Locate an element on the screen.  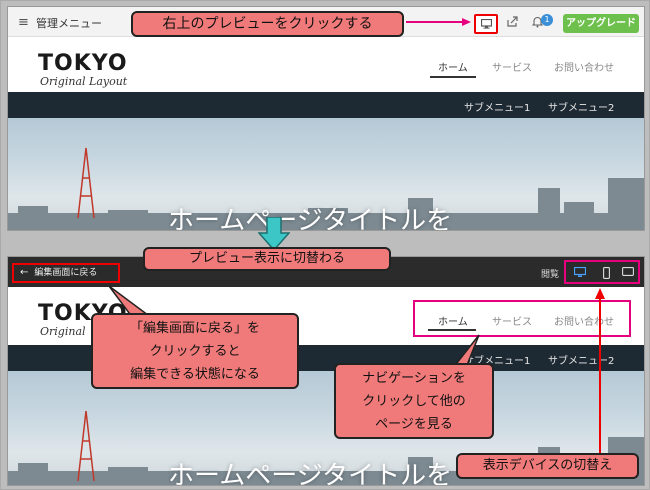
callout-click-preview: 右上のプレビューをクリックする is located at coordinates (267, 24).